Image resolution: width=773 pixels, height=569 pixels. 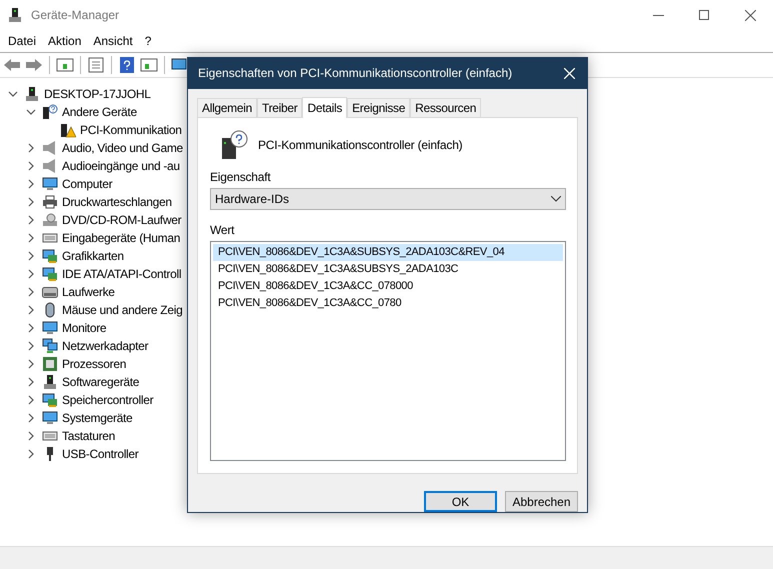 What do you see at coordinates (22, 41) in the screenshot?
I see `menu-item: Datei` at bounding box center [22, 41].